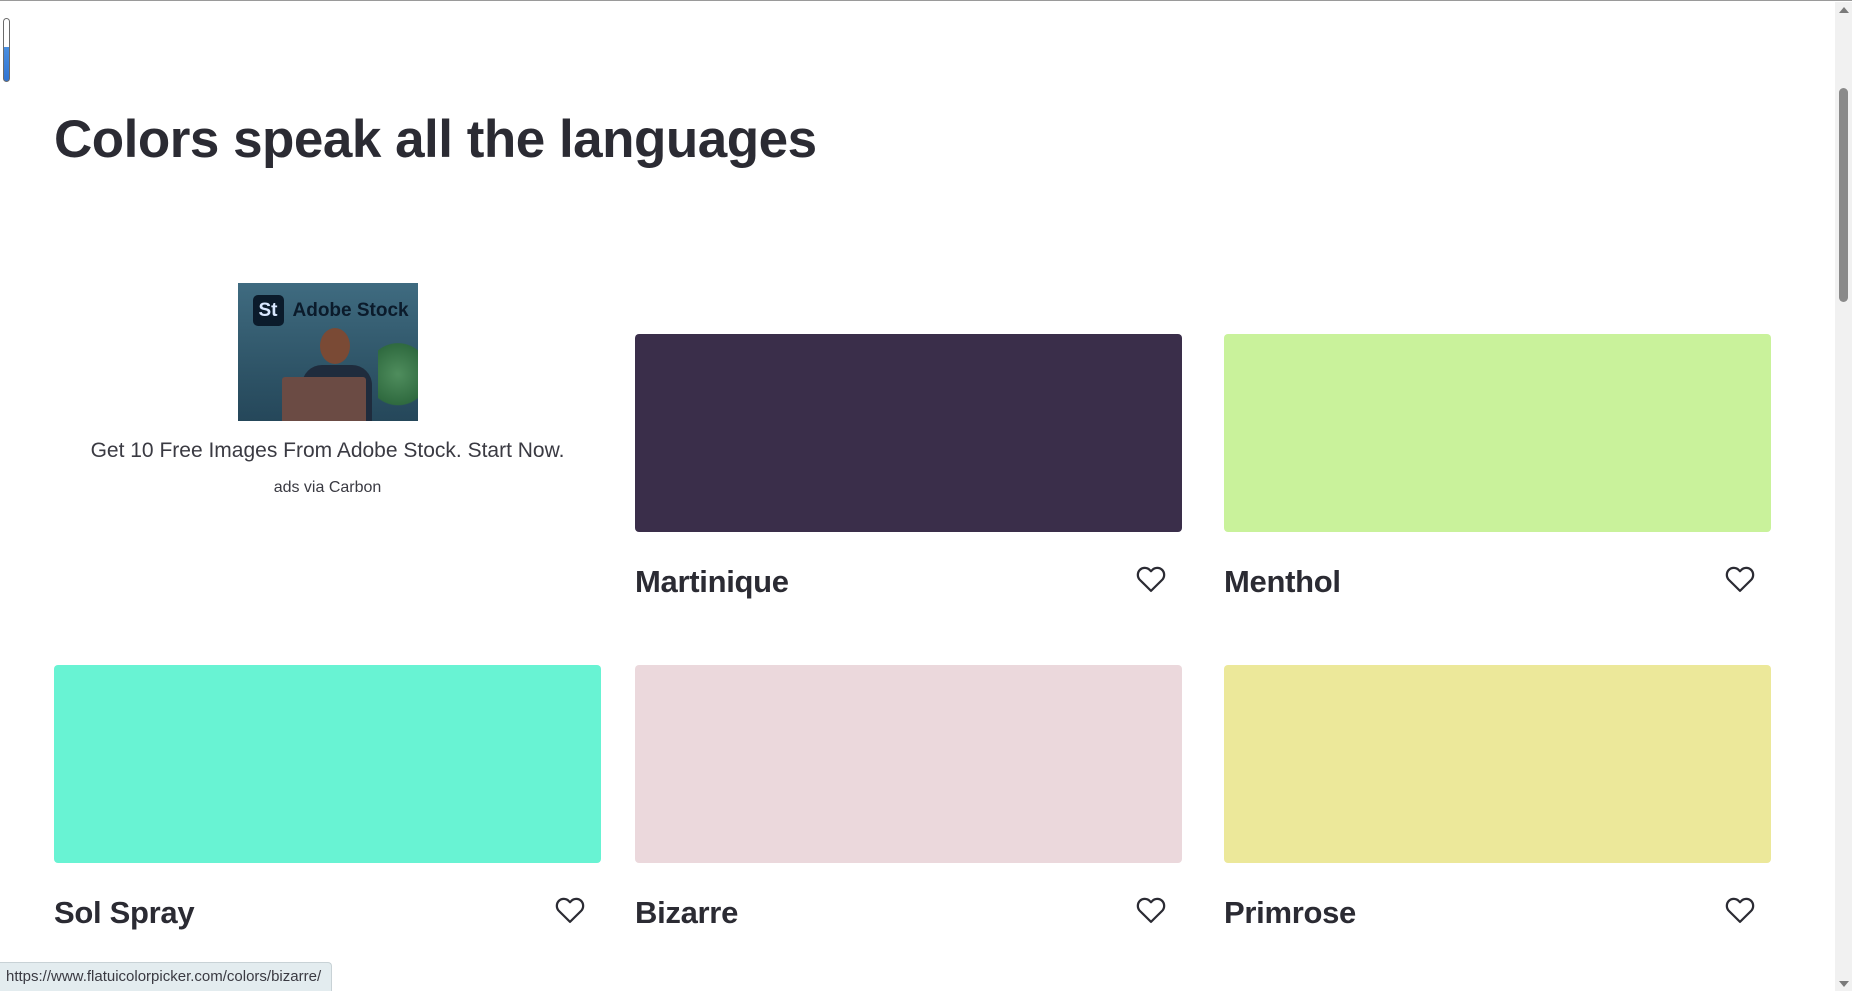 The height and width of the screenshot is (991, 1852). I want to click on vertical-scrollbar, so click(1843, 496).